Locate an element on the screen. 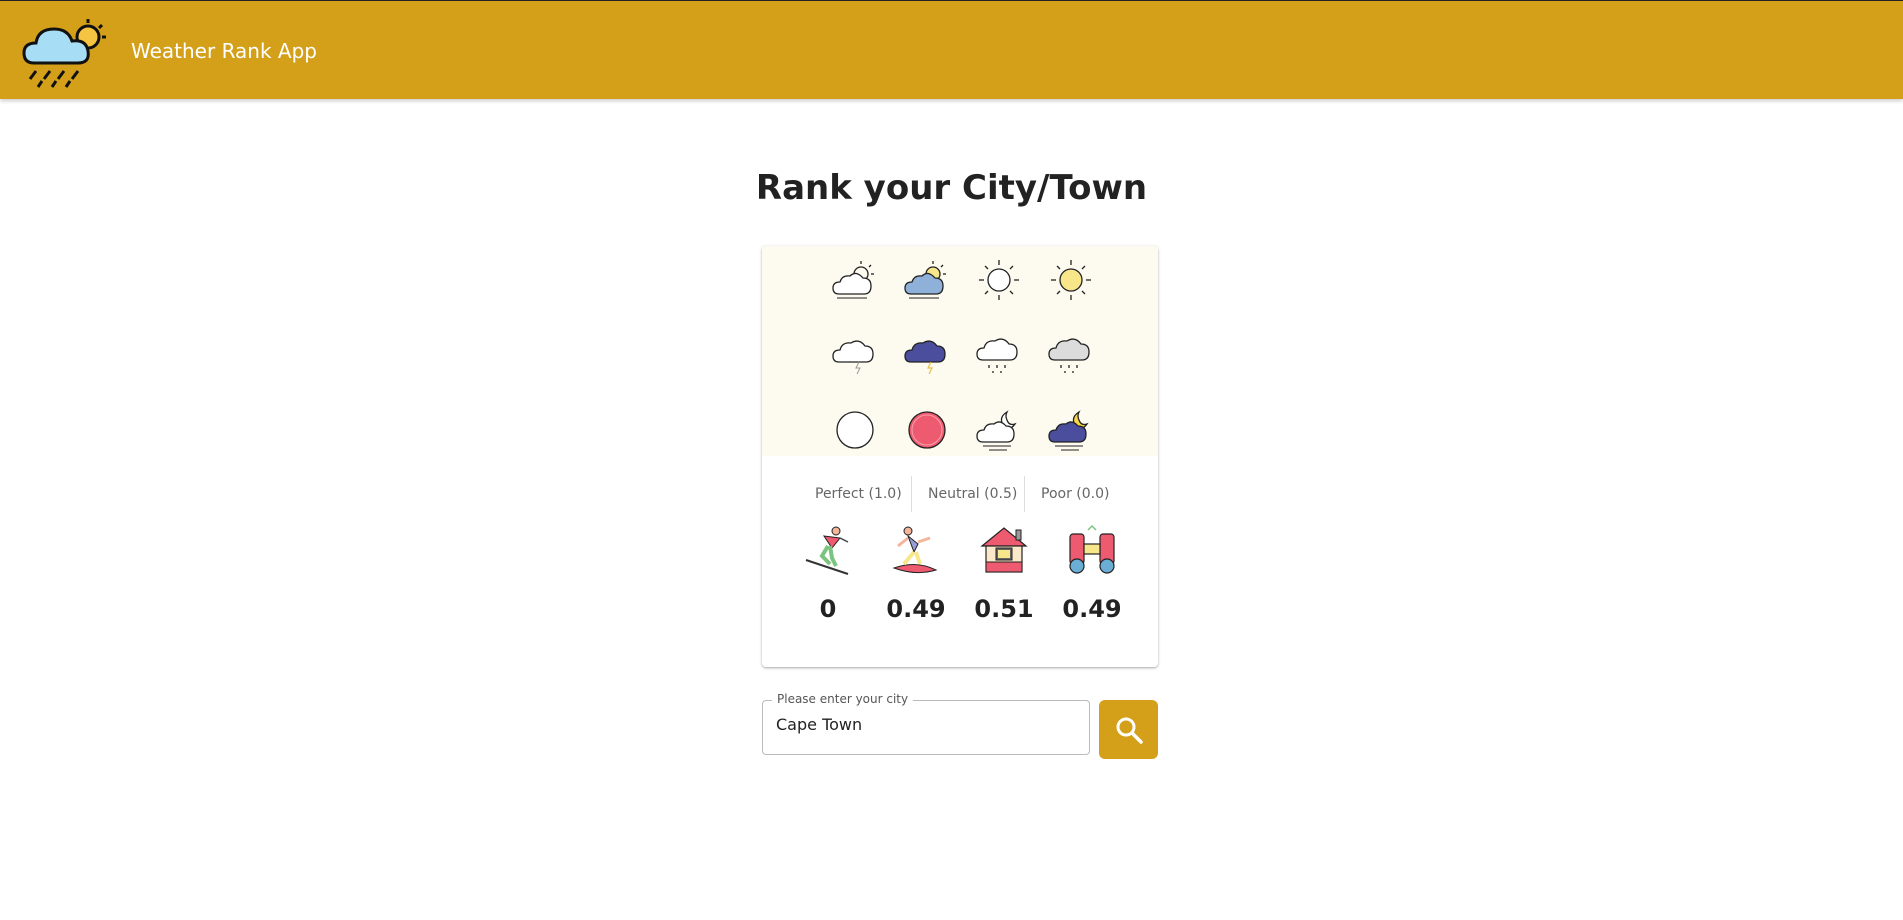 The height and width of the screenshot is (920, 1903). weather-rain-sun-icon is located at coordinates (64, 53).